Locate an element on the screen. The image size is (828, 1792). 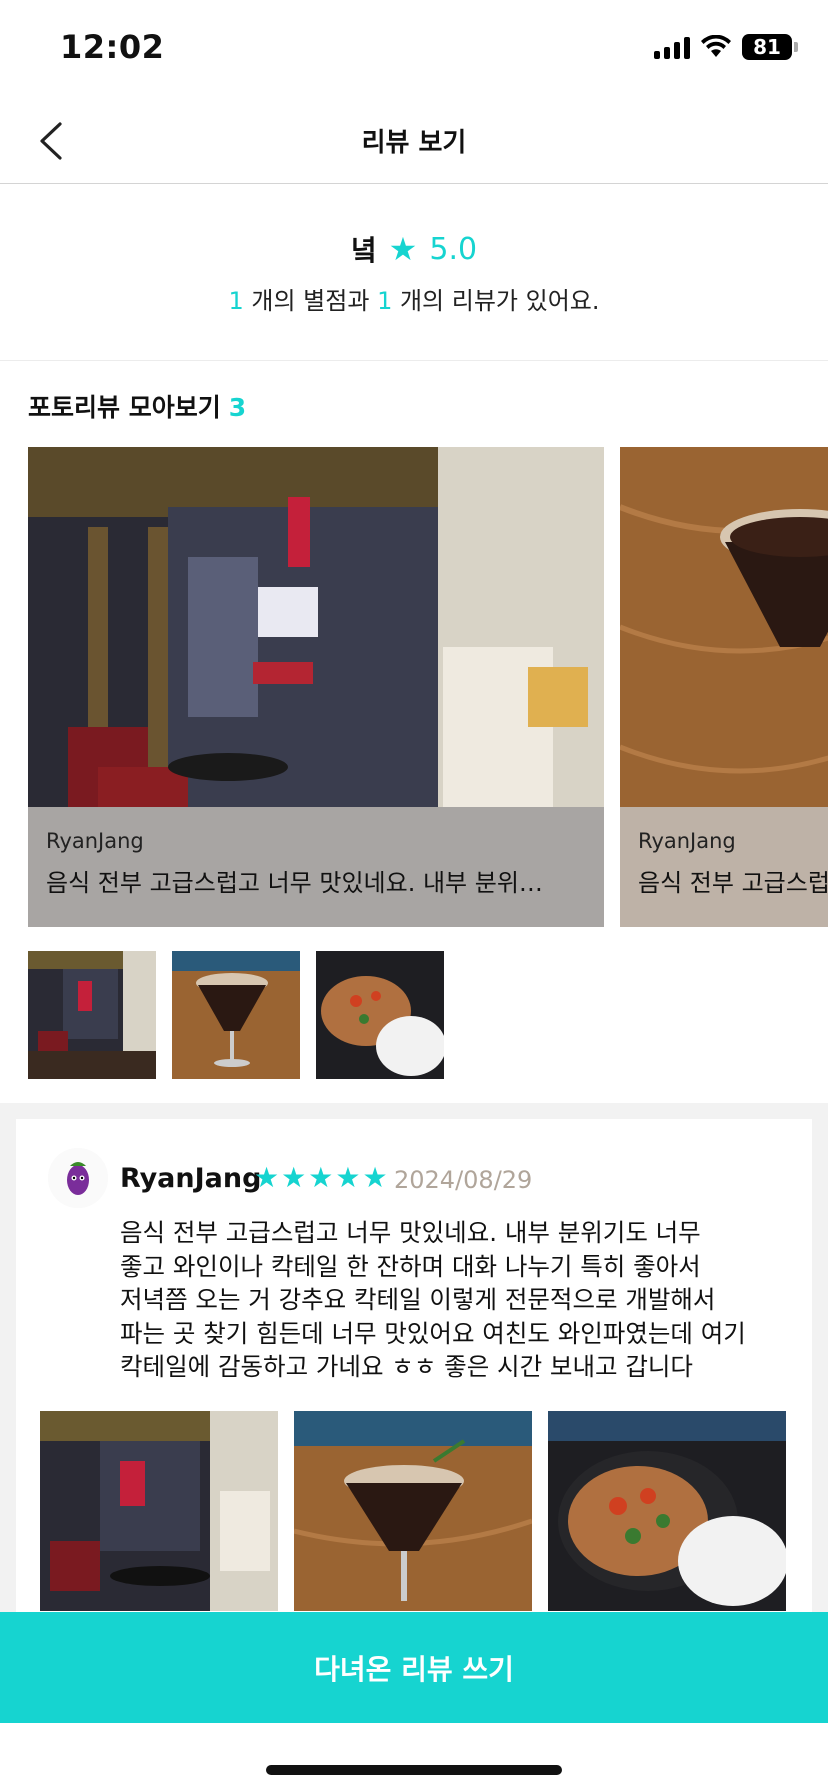
review-stars: ★ ★ ★ ★ ★ is located at coordinates (321, 1178).